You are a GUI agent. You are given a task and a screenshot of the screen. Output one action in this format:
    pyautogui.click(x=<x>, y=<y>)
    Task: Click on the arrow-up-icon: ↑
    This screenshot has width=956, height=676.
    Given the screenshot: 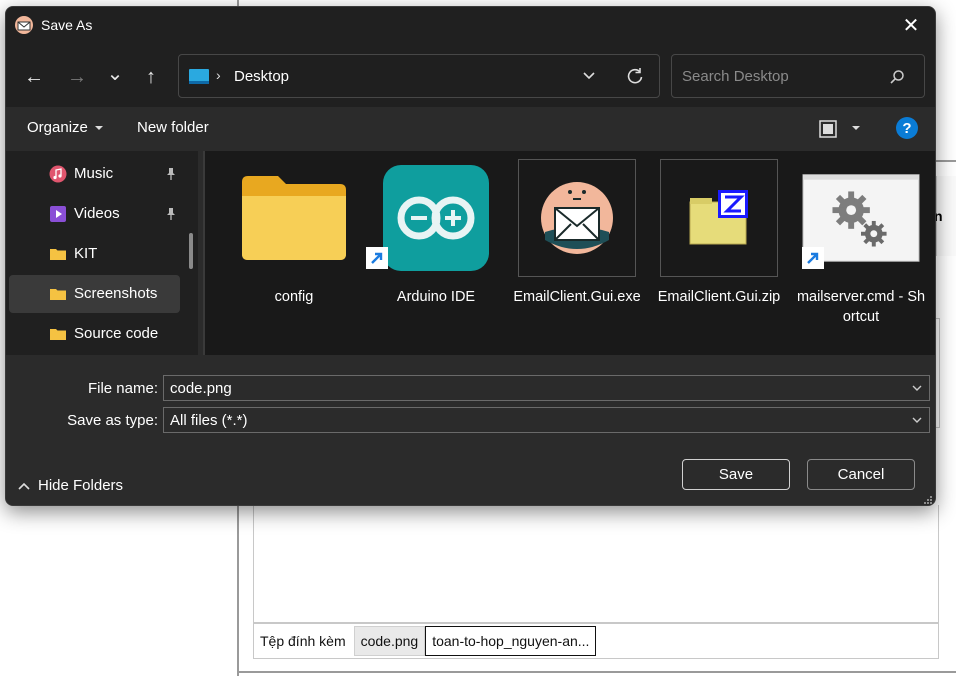 What is the action you would take?
    pyautogui.click(x=151, y=76)
    